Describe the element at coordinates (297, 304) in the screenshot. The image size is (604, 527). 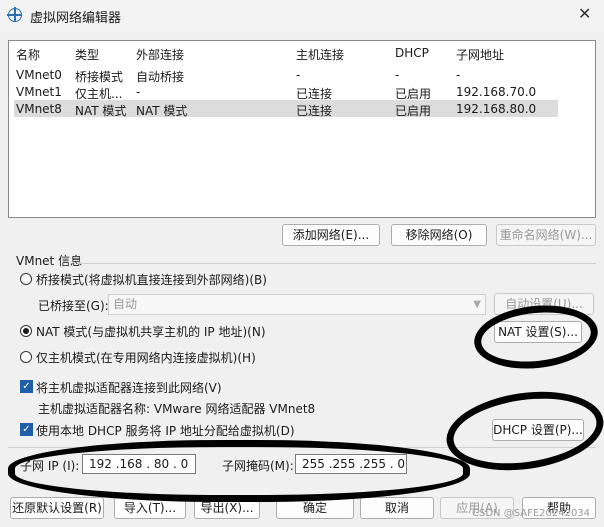
I see `bridged-to-select: 自动 ▼` at that location.